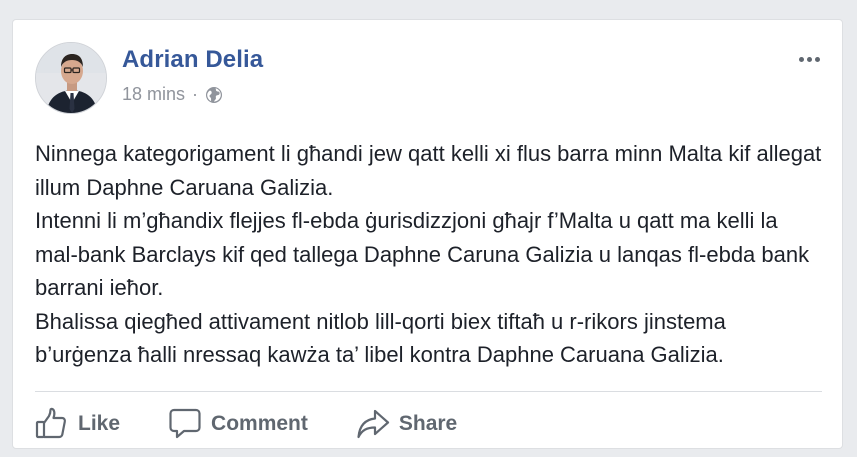  I want to click on post-header: Adrian Delia 18 mins ·, so click(430, 79).